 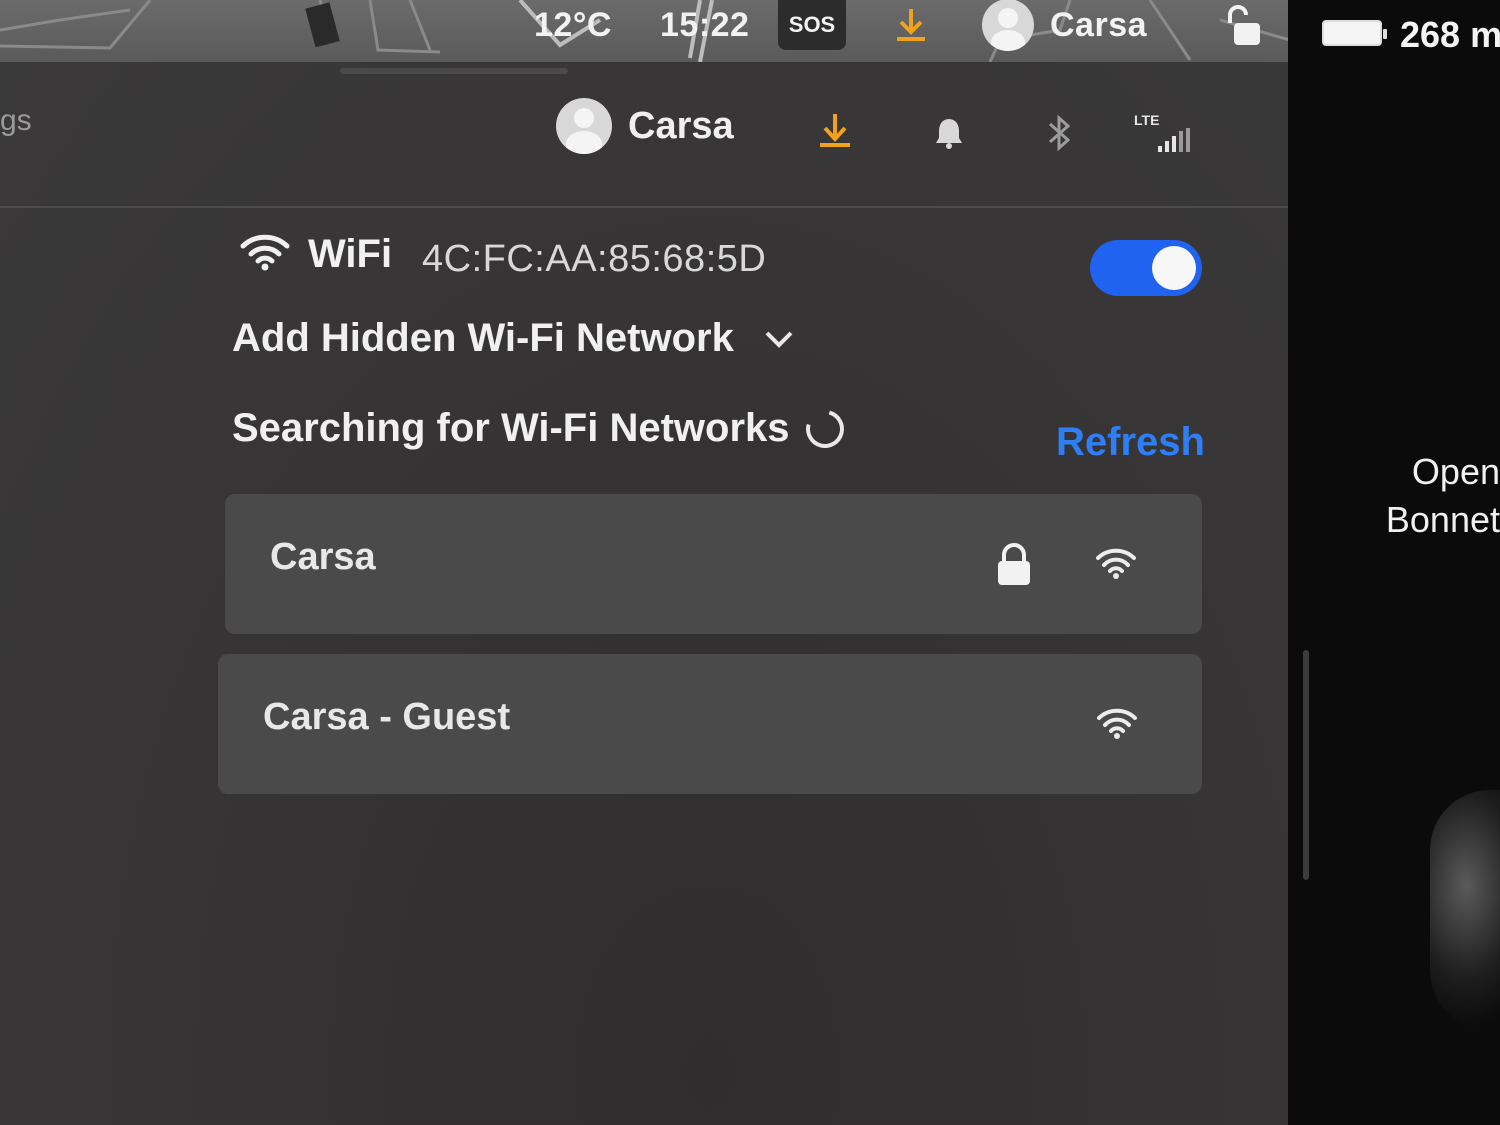 What do you see at coordinates (1099, 24) in the screenshot?
I see `profile-name: Carsa` at bounding box center [1099, 24].